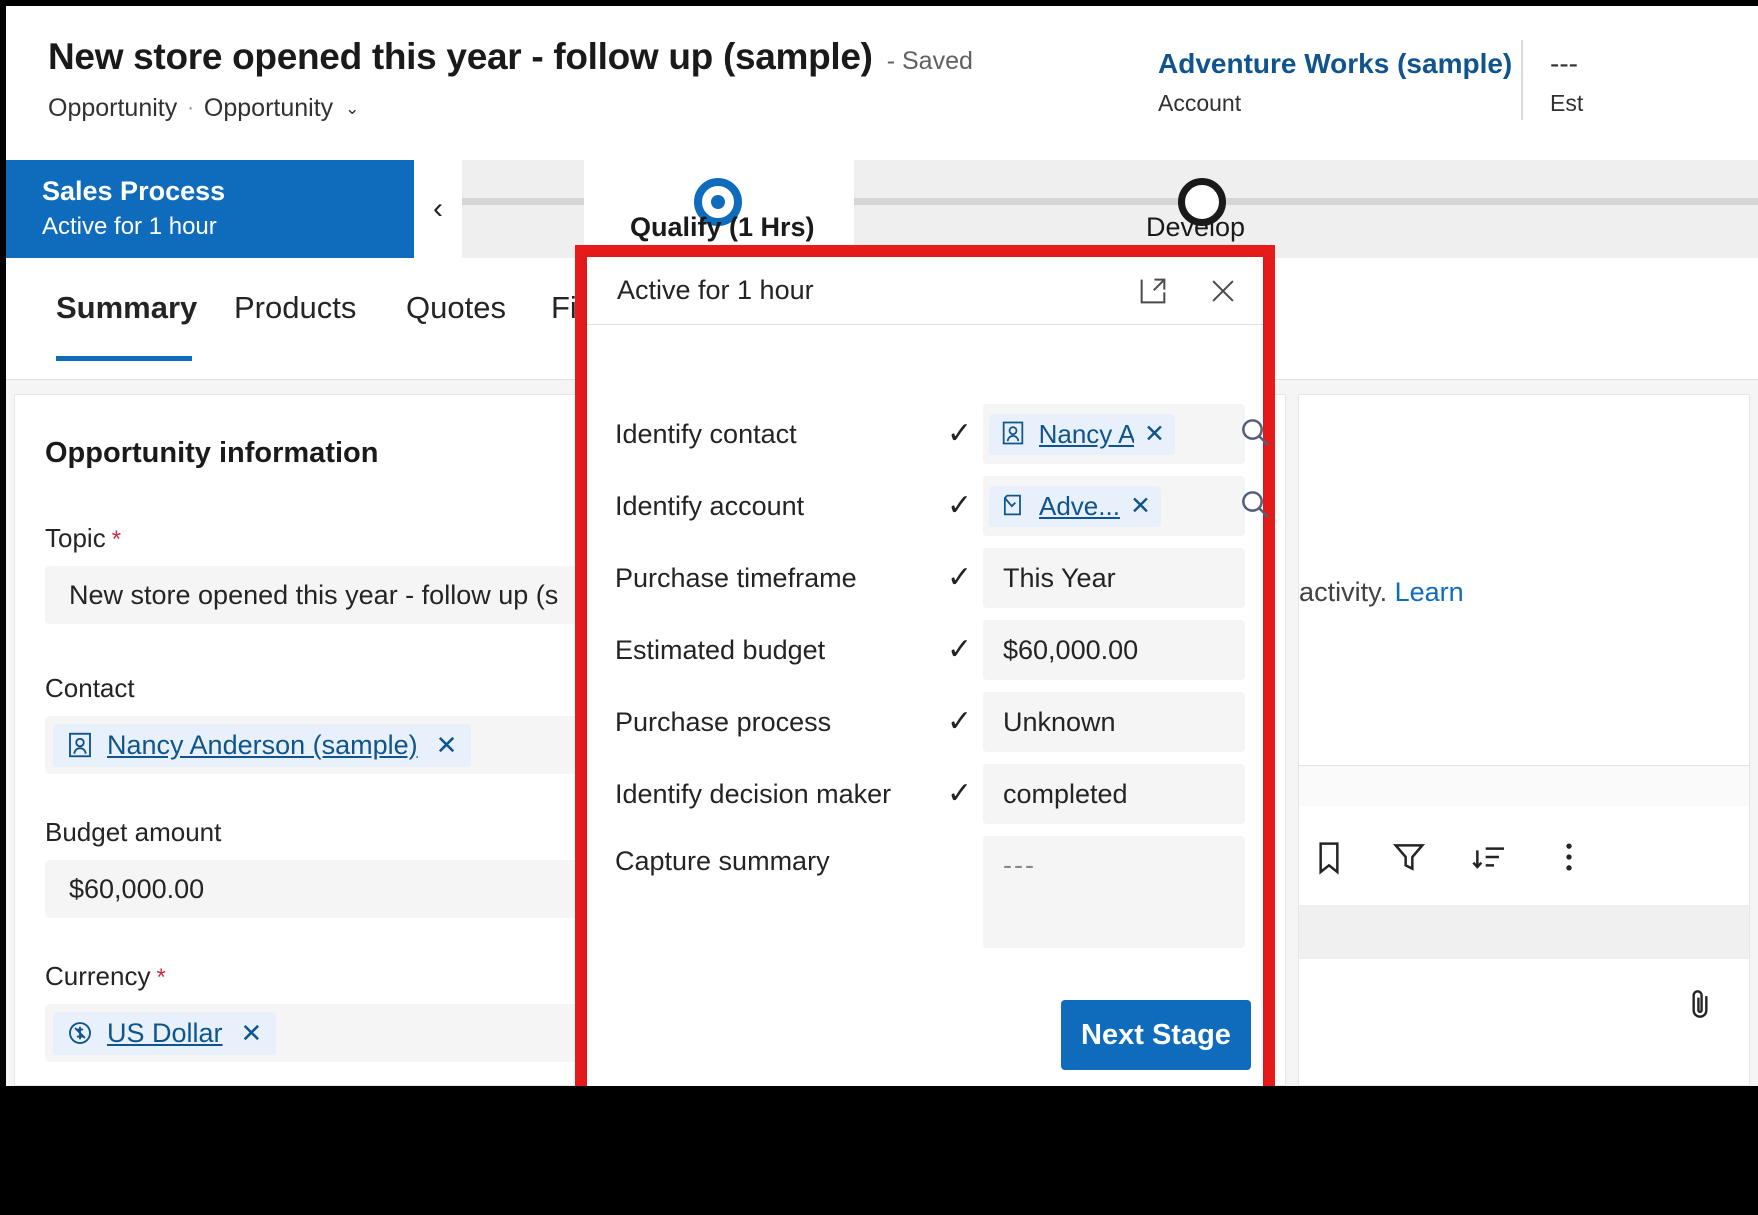 Image resolution: width=1758 pixels, height=1215 pixels. I want to click on chevron-left-icon: ‹, so click(438, 208).